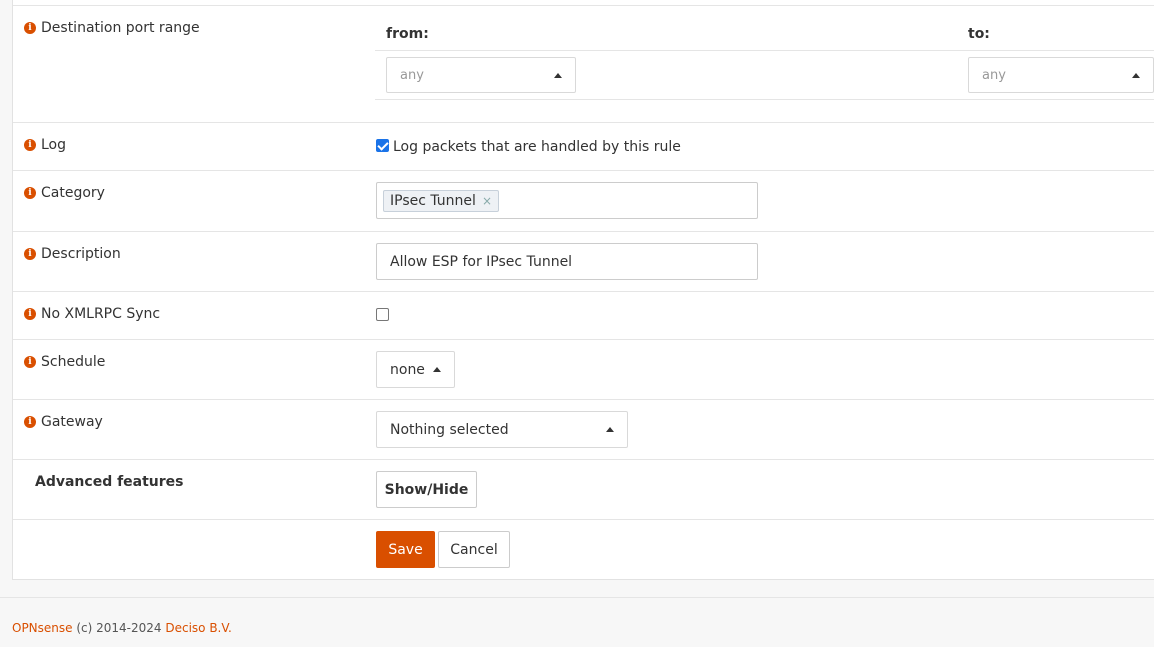  I want to click on schedule-label-text: Schedule, so click(73, 362).